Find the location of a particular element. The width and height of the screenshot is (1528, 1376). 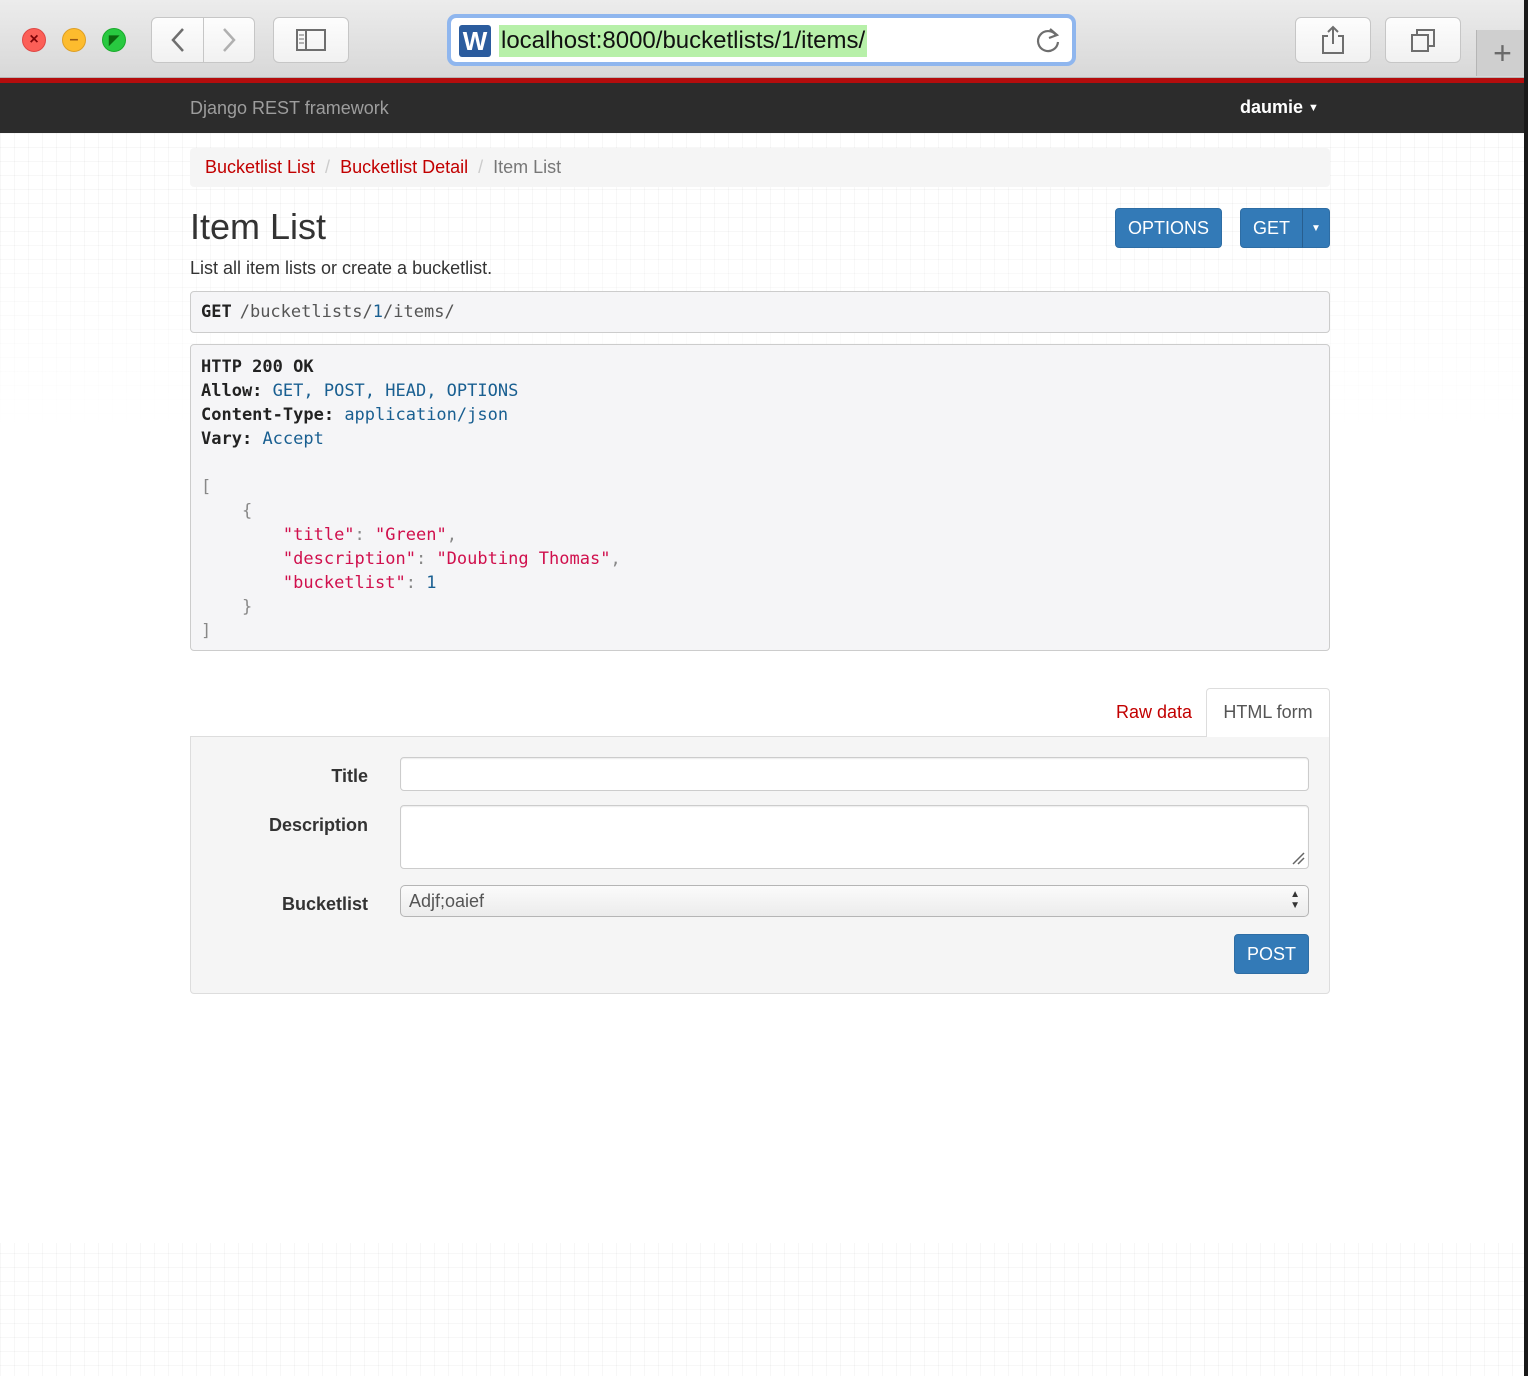

plus-icon: + is located at coordinates (1502, 53).